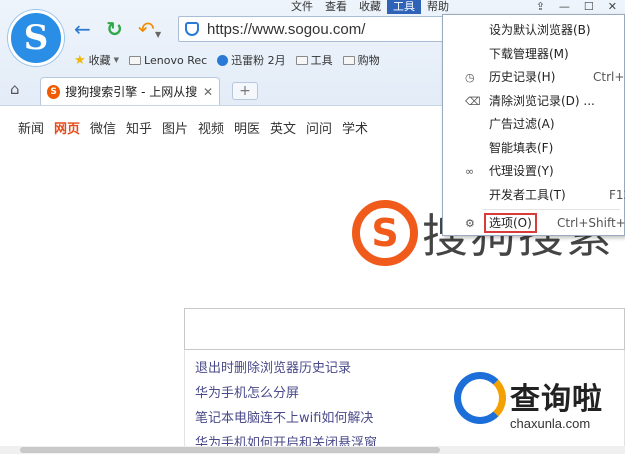  What do you see at coordinates (302, 7) in the screenshot?
I see `menu-file: 文件` at bounding box center [302, 7].